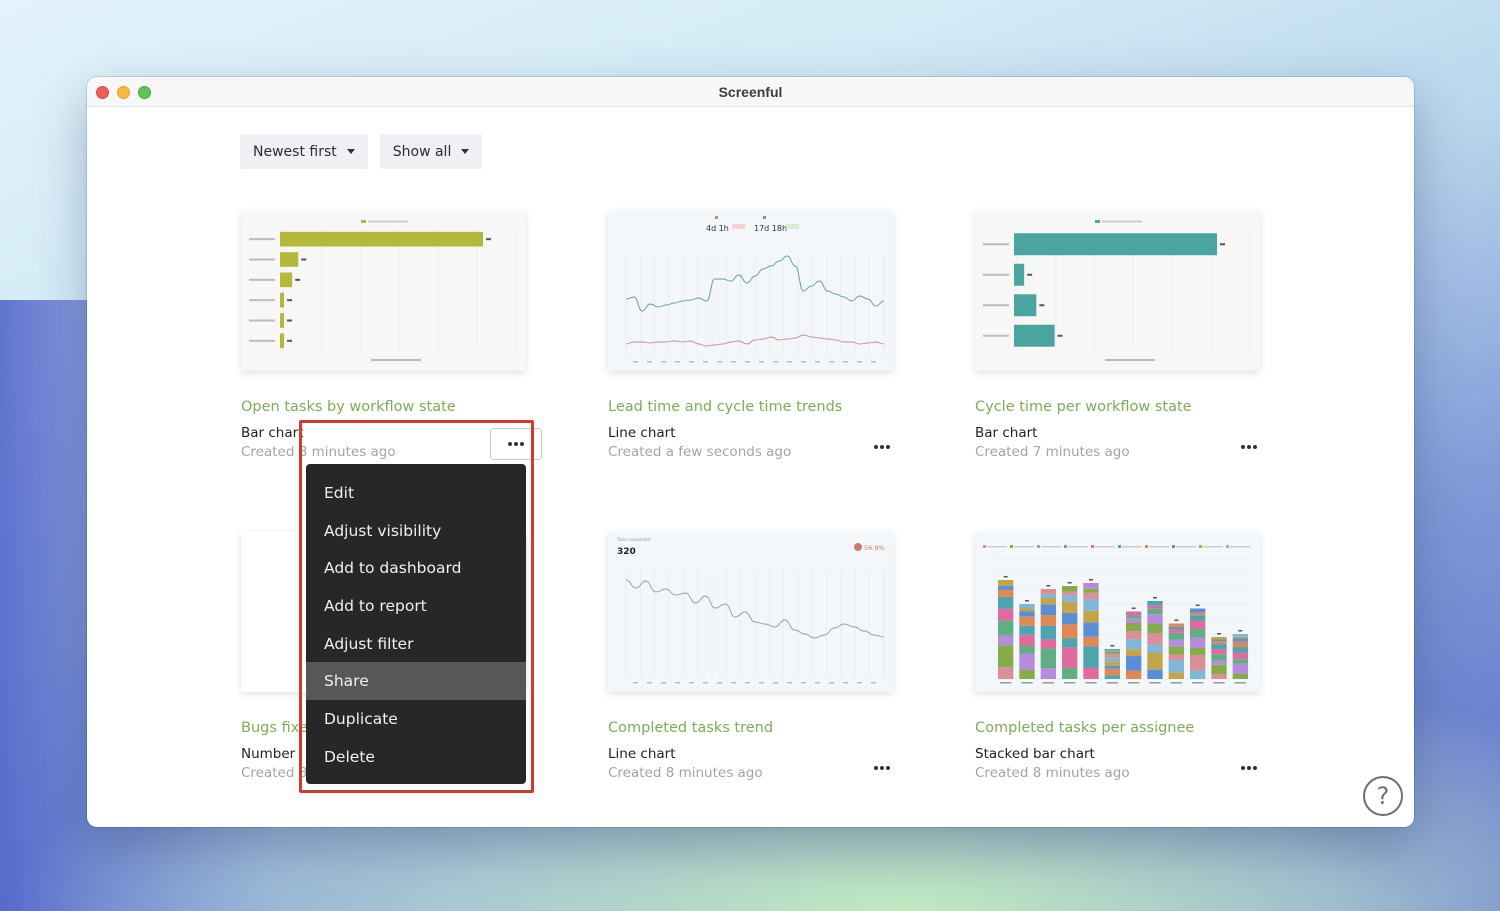 The width and height of the screenshot is (1500, 911). What do you see at coordinates (416, 606) in the screenshot?
I see `menu-item-add-to-report: Add to report` at bounding box center [416, 606].